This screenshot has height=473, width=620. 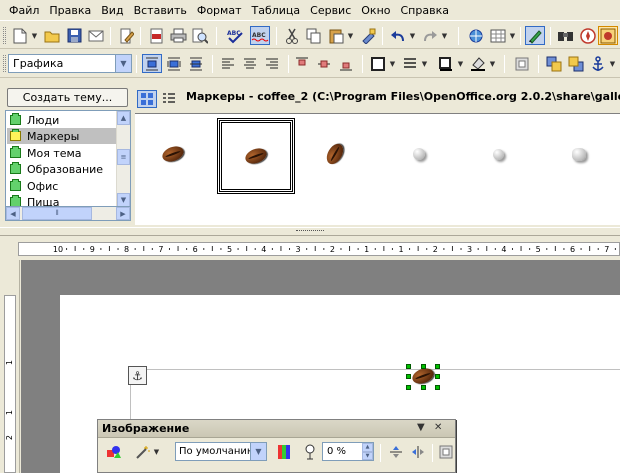 I want to click on clone-formatting-icon, so click(x=368, y=35).